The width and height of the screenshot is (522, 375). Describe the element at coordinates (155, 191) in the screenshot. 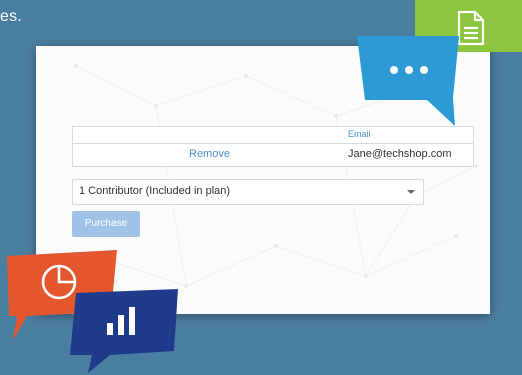

I see `contributor-select-value: 1 Contributor (Included in plan)` at that location.